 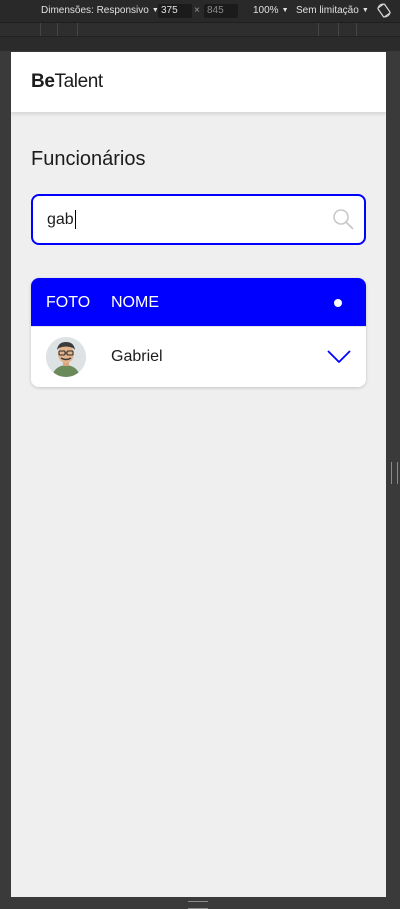 I want to click on zoom-label: 100%, so click(x=266, y=10).